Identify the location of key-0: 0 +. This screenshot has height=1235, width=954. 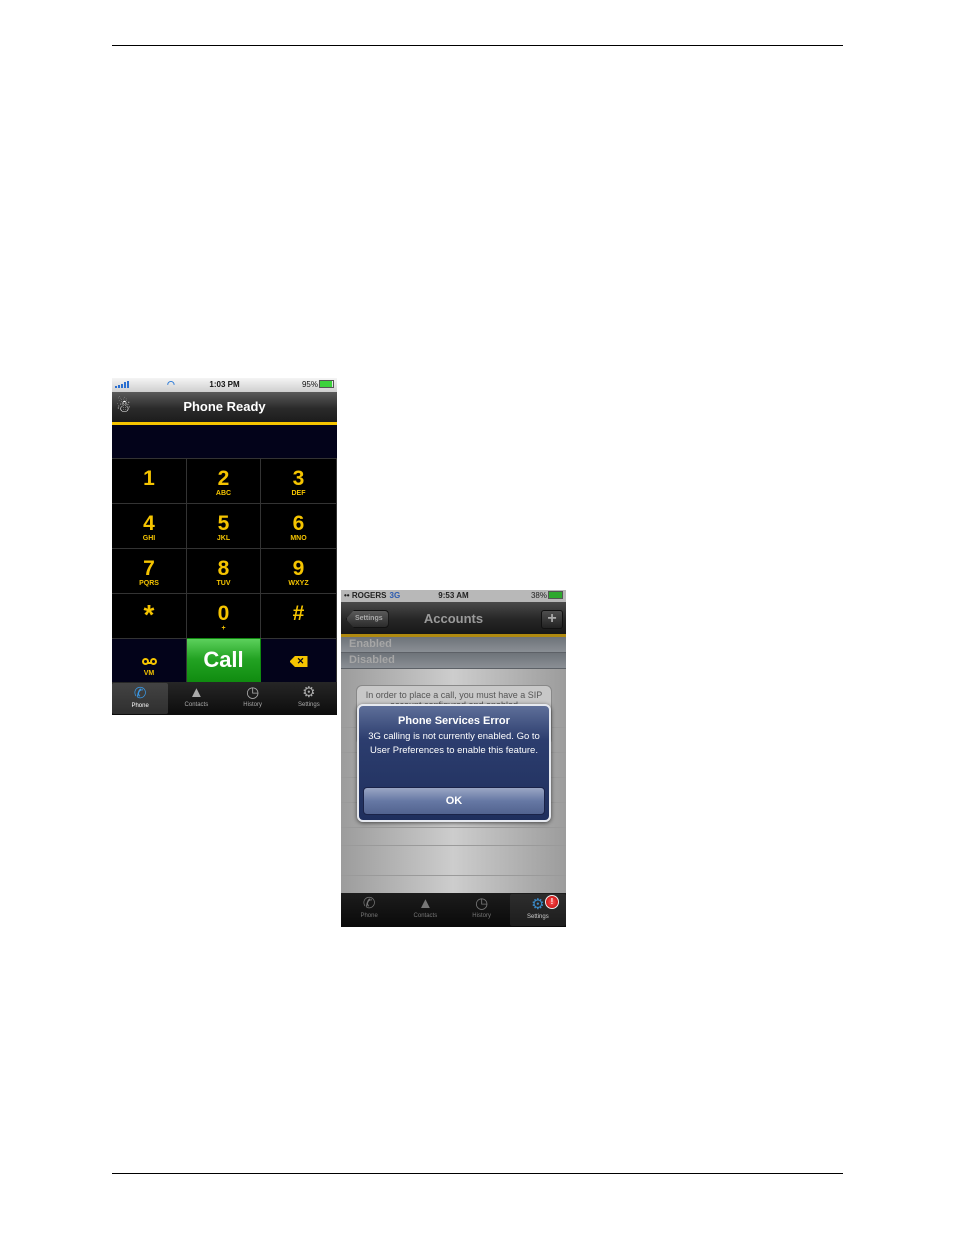
(224, 615).